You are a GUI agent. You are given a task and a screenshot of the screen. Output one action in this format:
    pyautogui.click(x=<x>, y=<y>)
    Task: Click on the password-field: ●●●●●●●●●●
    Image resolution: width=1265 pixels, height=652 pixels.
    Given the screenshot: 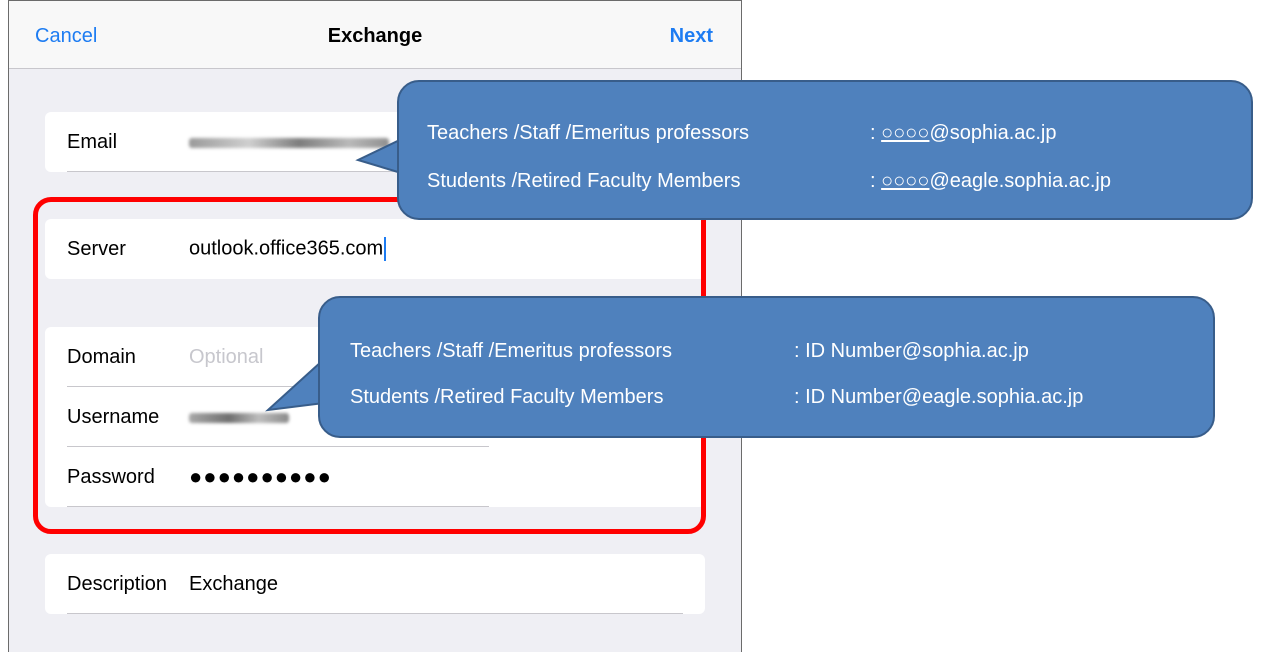 What is the action you would take?
    pyautogui.click(x=260, y=477)
    